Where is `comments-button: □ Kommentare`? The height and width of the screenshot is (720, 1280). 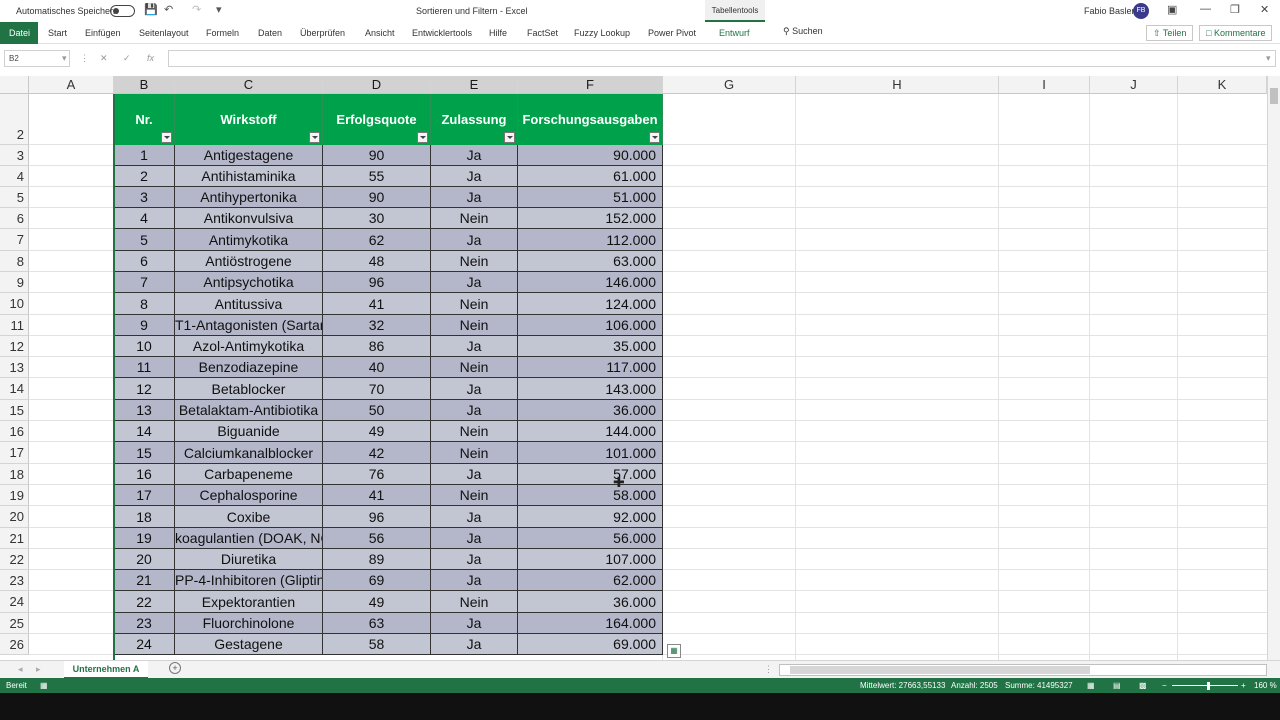 comments-button: □ Kommentare is located at coordinates (1236, 33).